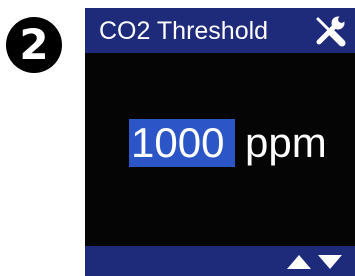 The height and width of the screenshot is (276, 355). Describe the element at coordinates (220, 261) in the screenshot. I see `navigation-bar` at that location.